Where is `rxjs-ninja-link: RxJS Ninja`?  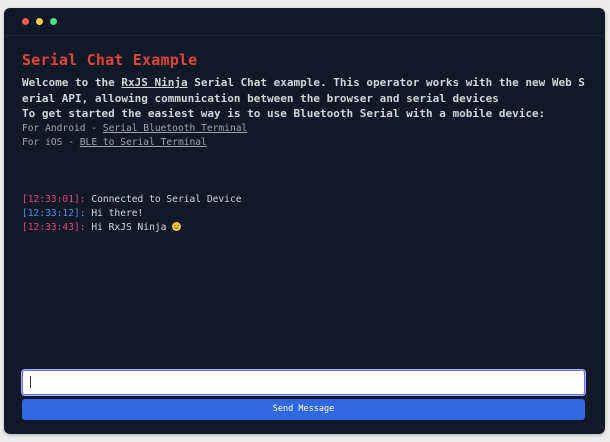
rxjs-ninja-link: RxJS Ninja is located at coordinates (154, 82).